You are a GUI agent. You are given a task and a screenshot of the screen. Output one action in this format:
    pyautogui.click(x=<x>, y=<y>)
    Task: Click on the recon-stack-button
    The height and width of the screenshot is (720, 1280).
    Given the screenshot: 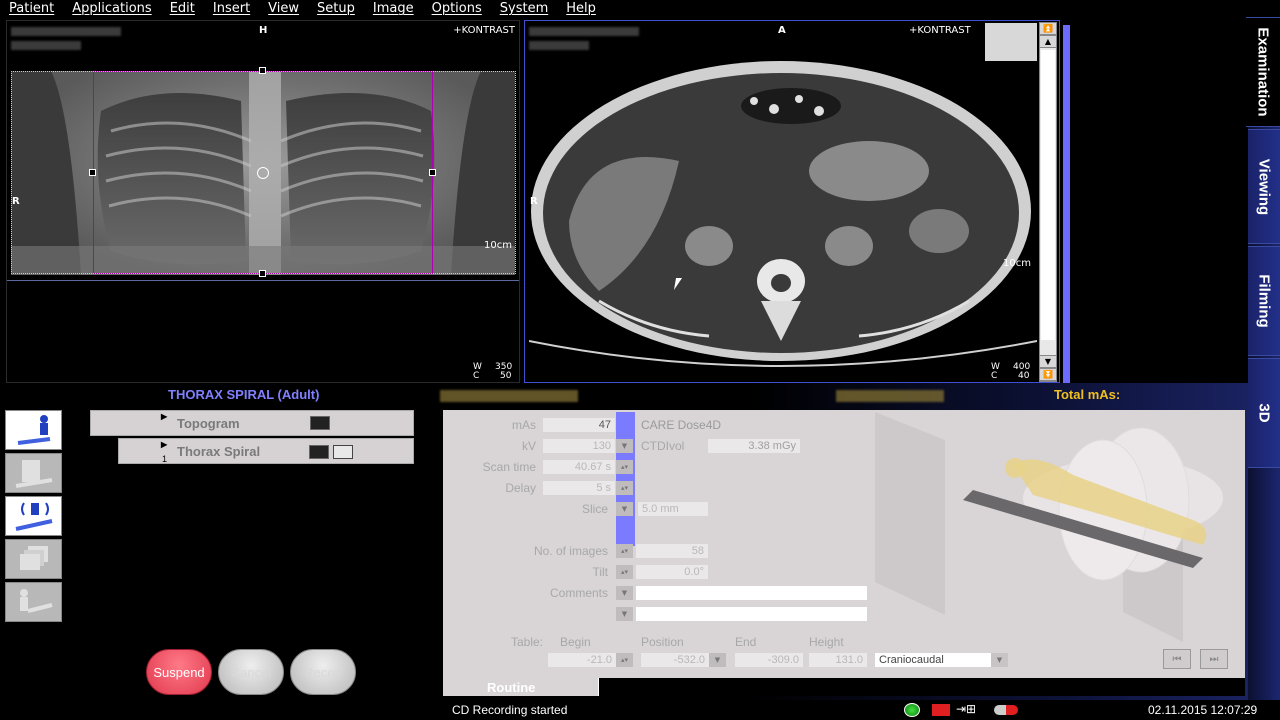 What is the action you would take?
    pyautogui.click(x=33, y=559)
    